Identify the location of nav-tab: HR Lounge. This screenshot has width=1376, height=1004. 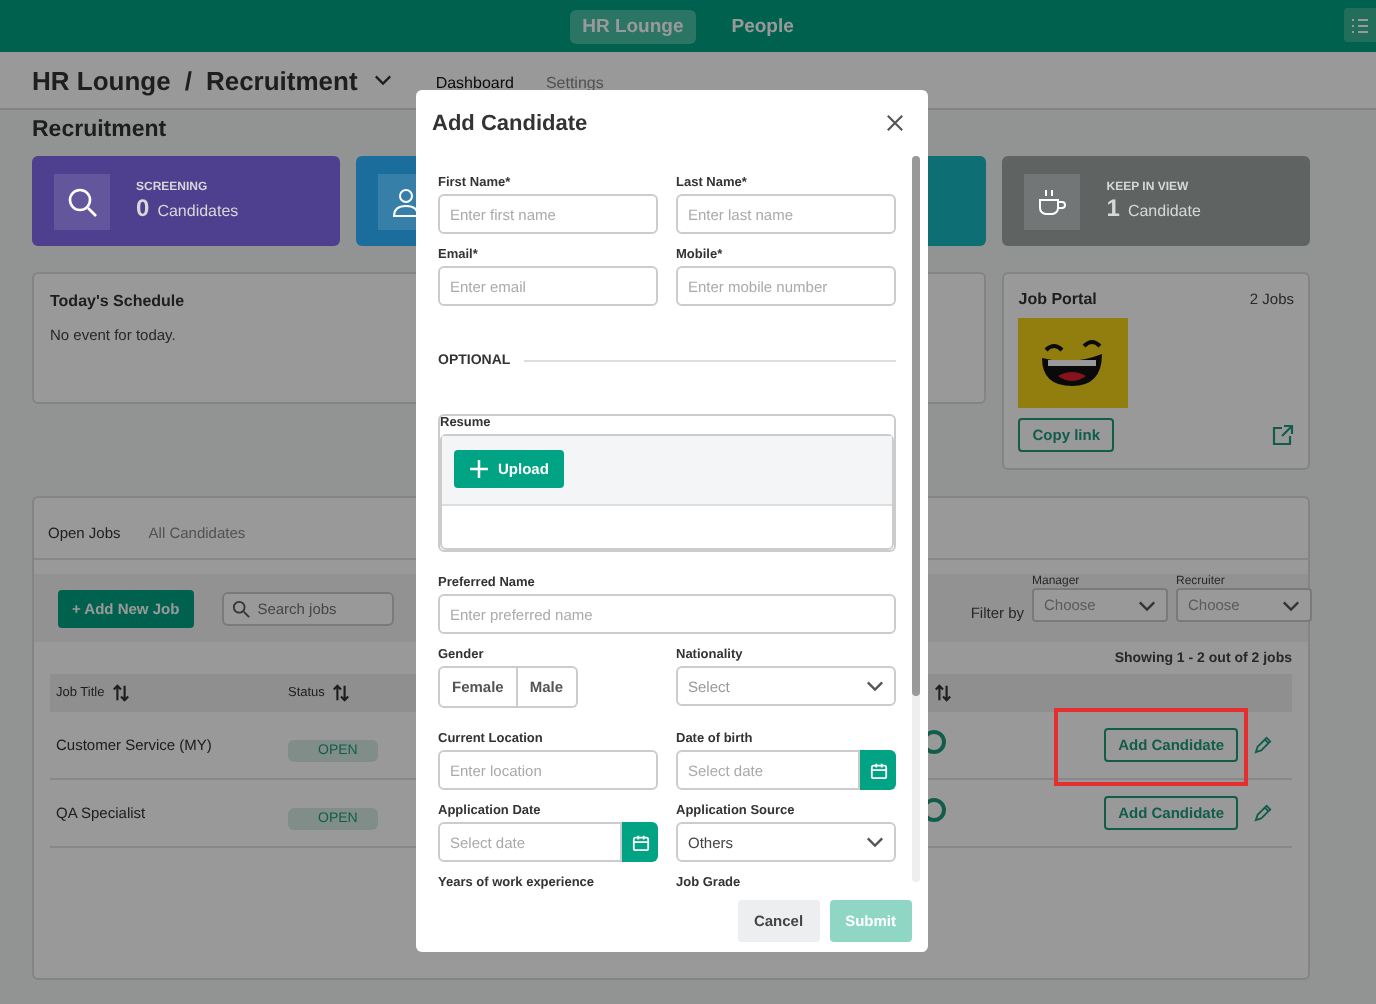
(633, 26).